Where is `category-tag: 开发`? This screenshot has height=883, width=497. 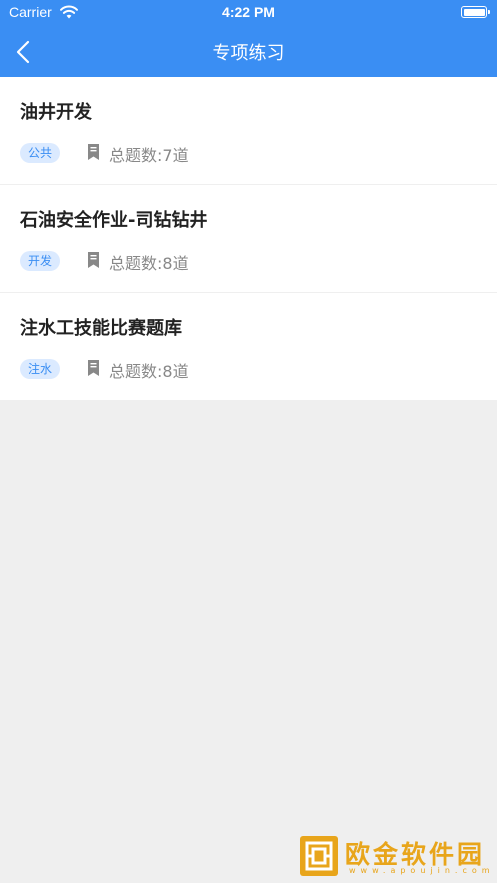
category-tag: 开发 is located at coordinates (40, 261).